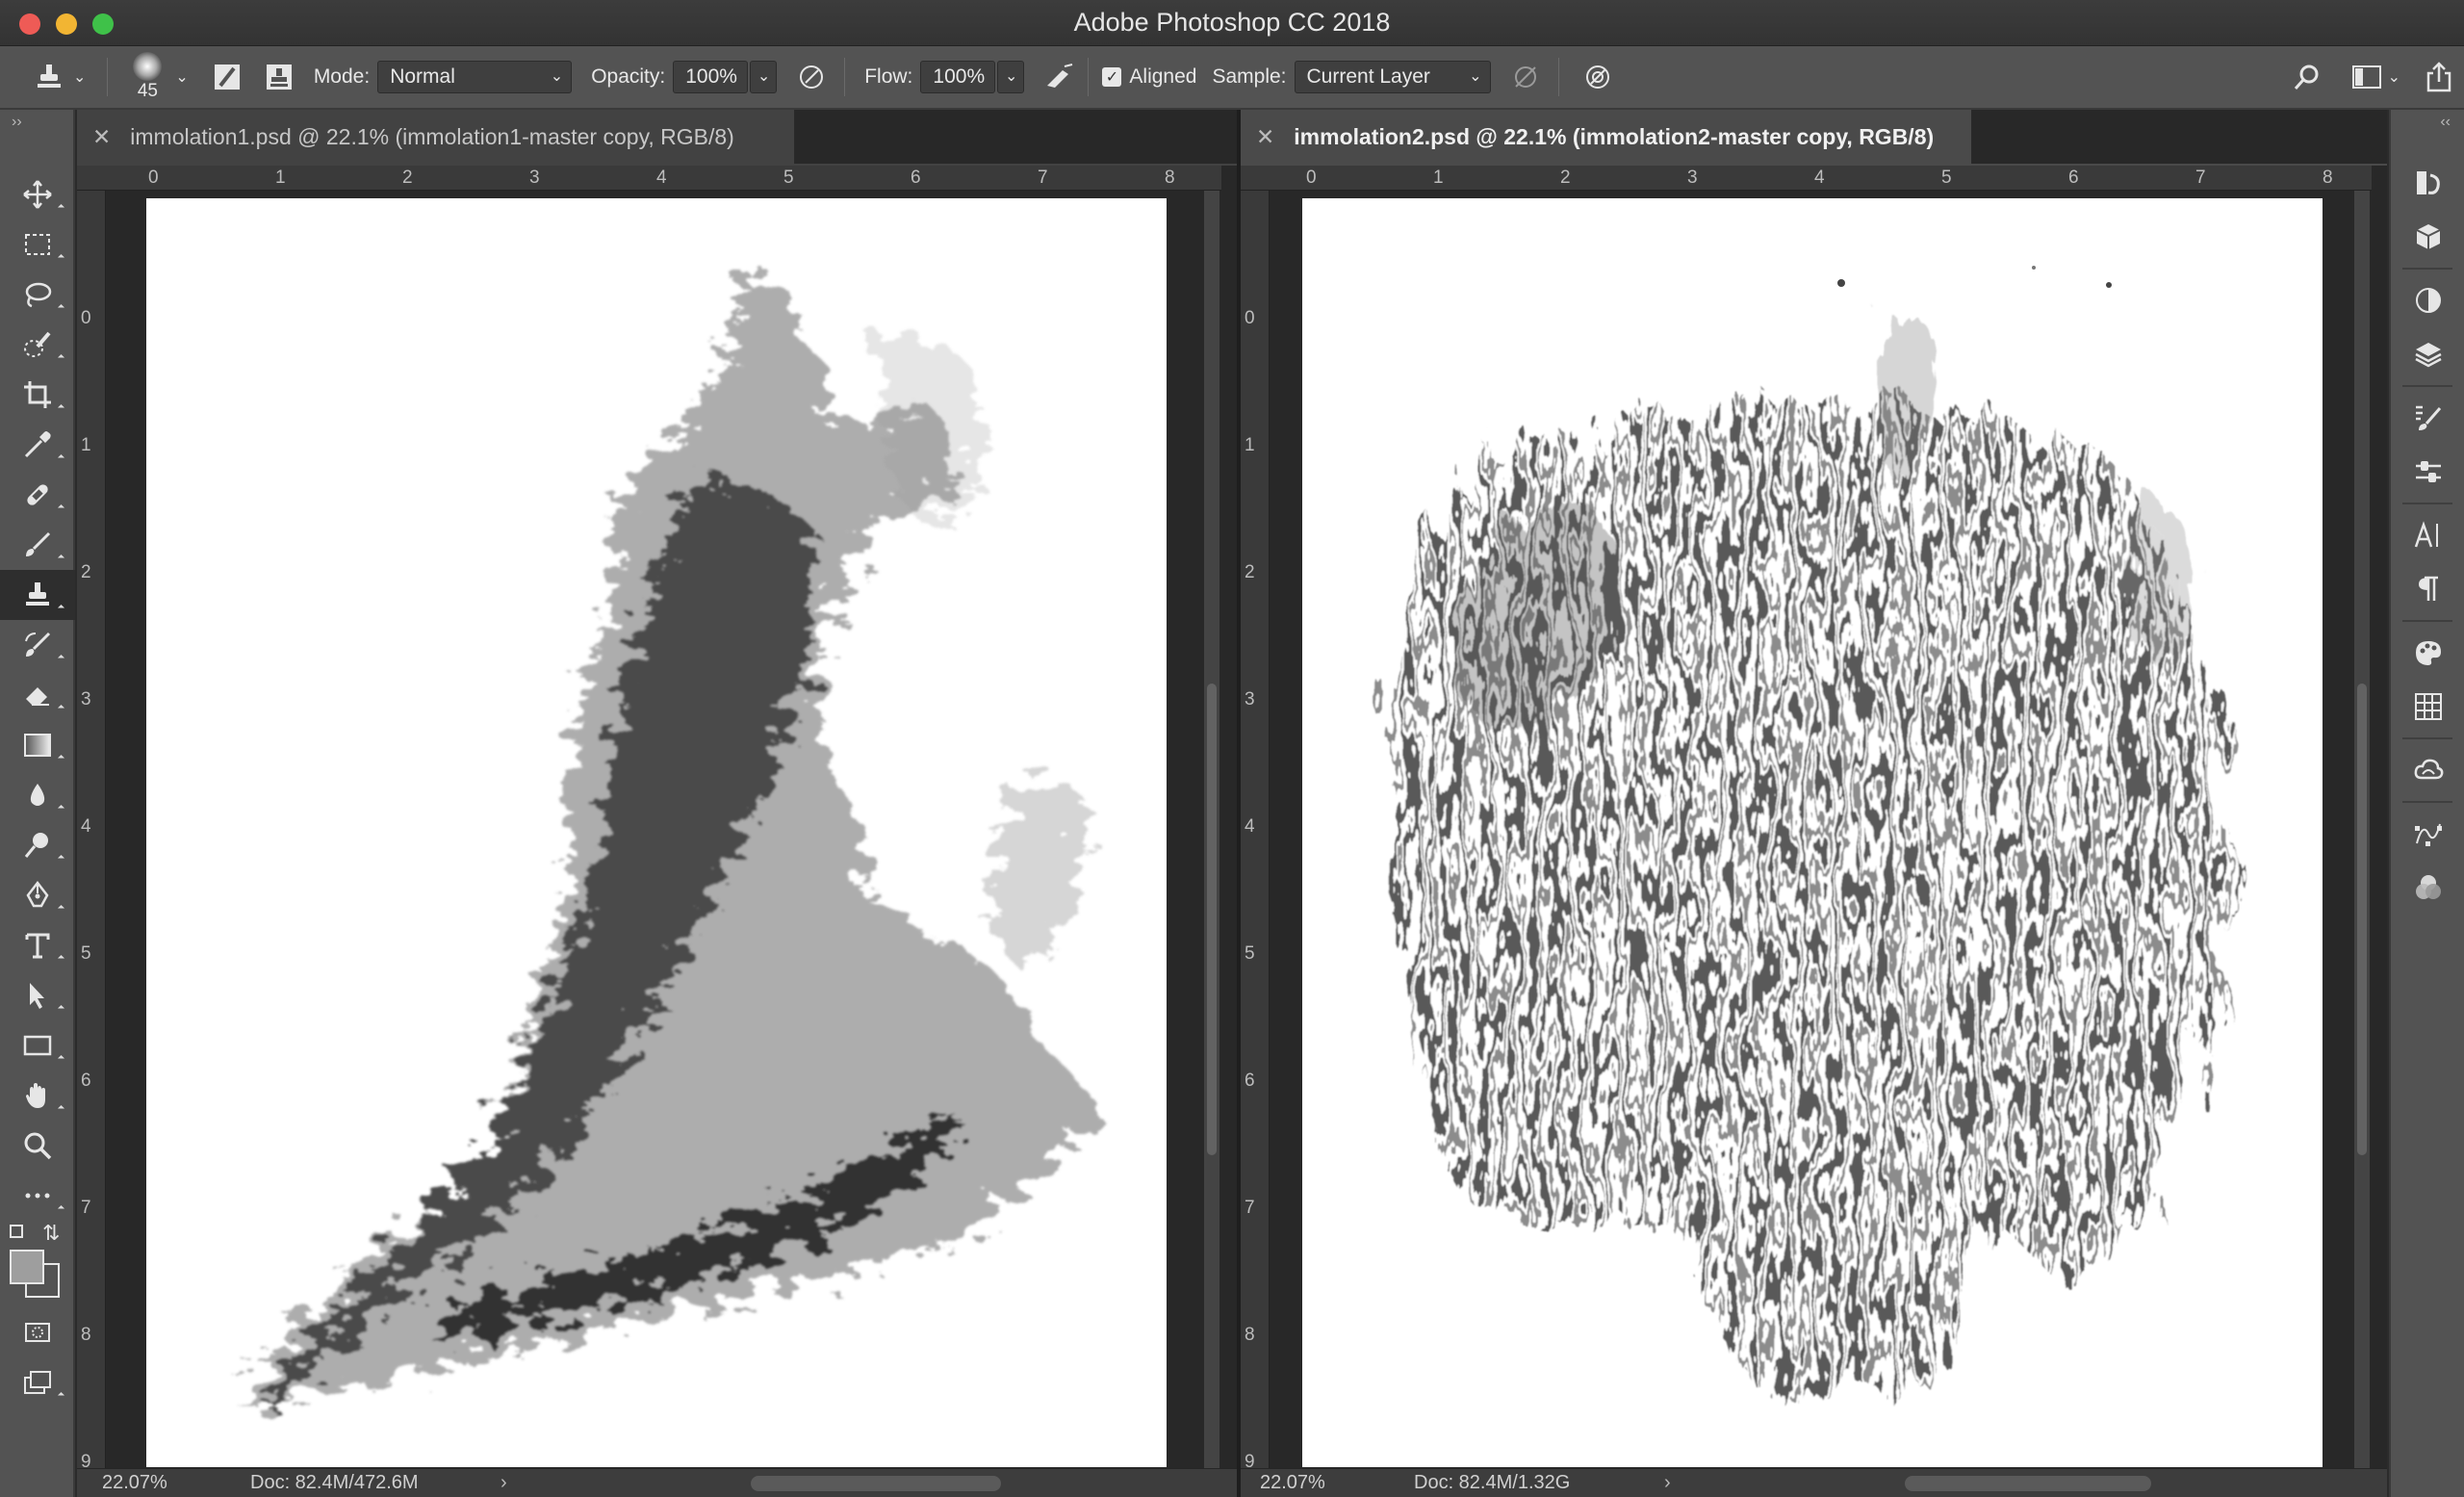 The image size is (2464, 1497). I want to click on shape-tool, so click(37, 1045).